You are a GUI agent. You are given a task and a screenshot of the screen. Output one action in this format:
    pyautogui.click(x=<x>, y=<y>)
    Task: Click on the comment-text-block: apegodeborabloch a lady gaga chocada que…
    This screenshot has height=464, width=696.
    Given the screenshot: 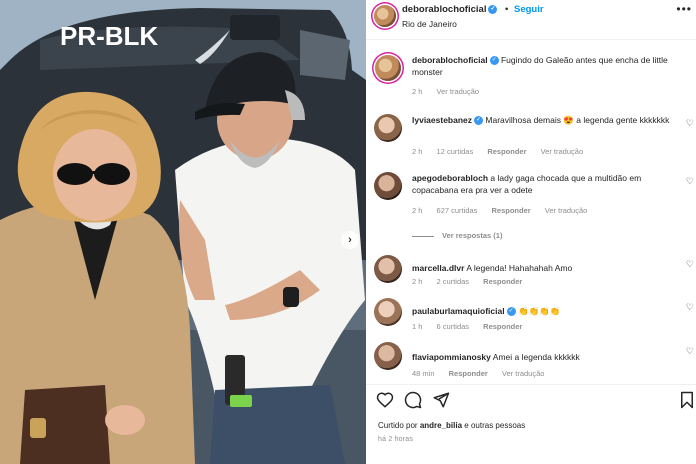 What is the action you would take?
    pyautogui.click(x=547, y=184)
    